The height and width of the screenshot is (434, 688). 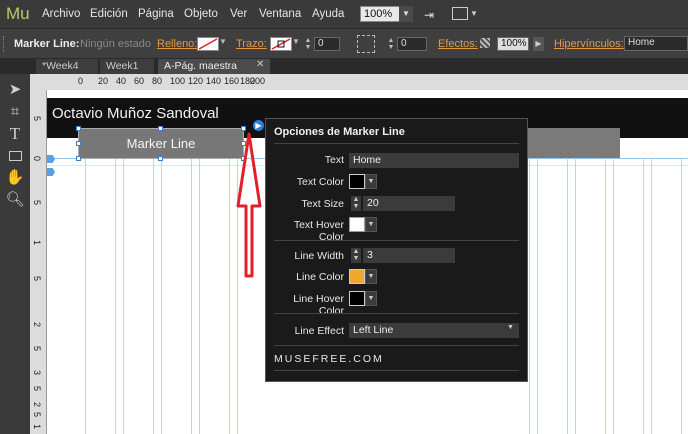 I want to click on brand-label: MUSEFREE.COM, so click(x=329, y=359).